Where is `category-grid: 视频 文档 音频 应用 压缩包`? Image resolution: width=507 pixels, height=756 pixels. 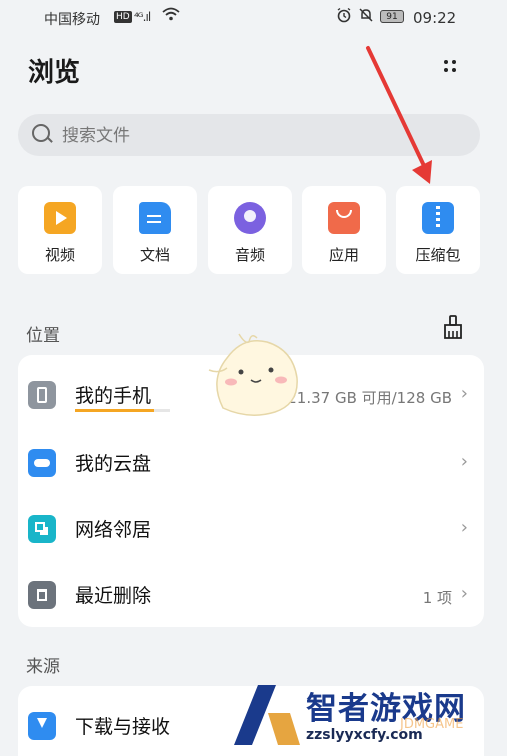 category-grid: 视频 文档 音频 应用 压缩包 is located at coordinates (250, 230).